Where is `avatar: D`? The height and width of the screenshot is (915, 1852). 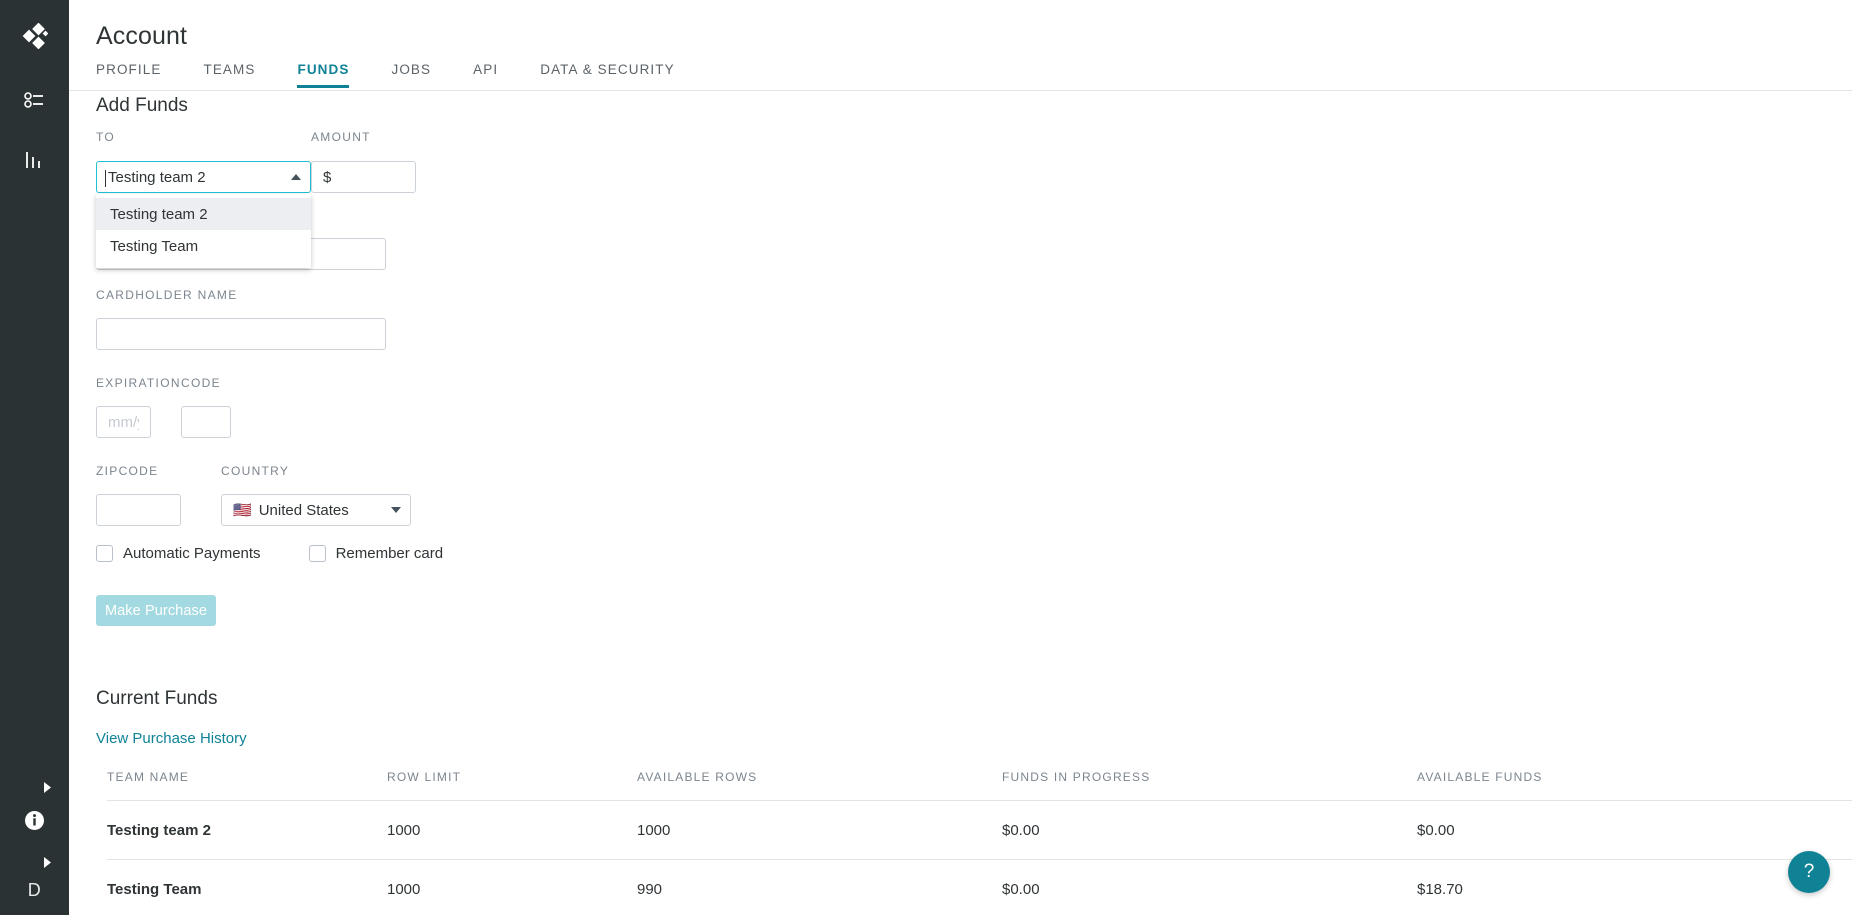 avatar: D is located at coordinates (34, 890).